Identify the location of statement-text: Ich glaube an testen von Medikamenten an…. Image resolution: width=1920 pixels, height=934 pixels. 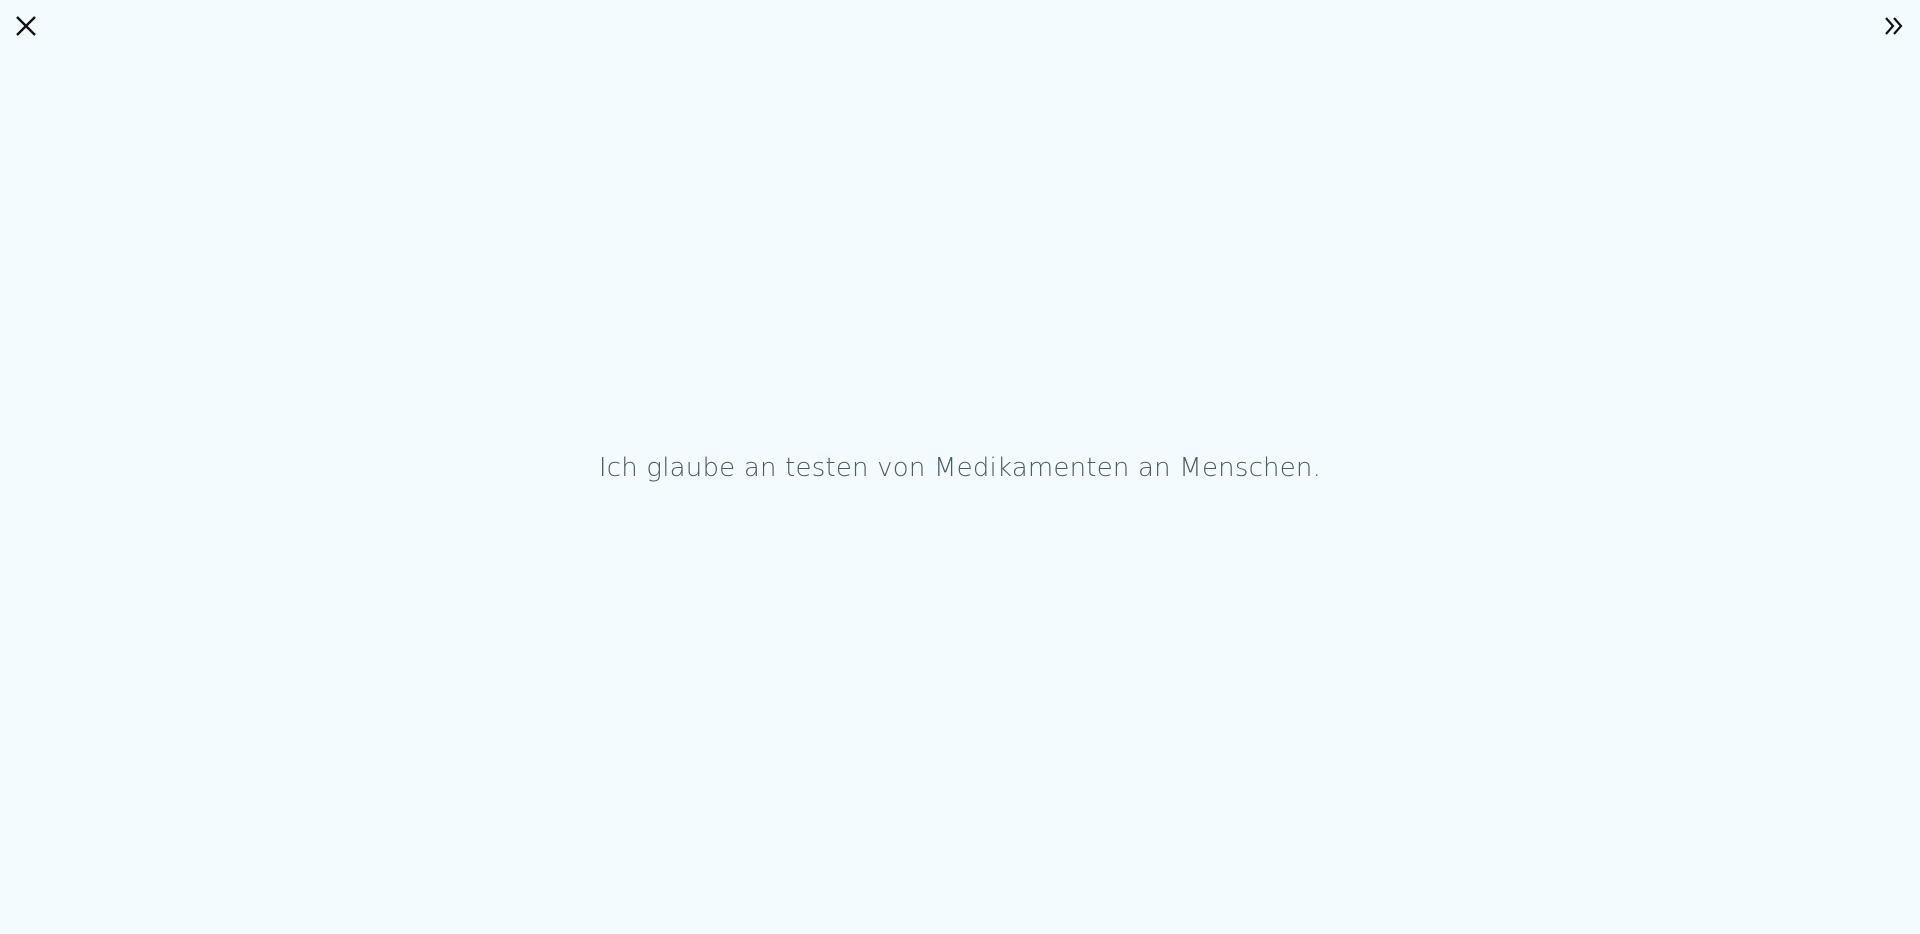
(960, 468).